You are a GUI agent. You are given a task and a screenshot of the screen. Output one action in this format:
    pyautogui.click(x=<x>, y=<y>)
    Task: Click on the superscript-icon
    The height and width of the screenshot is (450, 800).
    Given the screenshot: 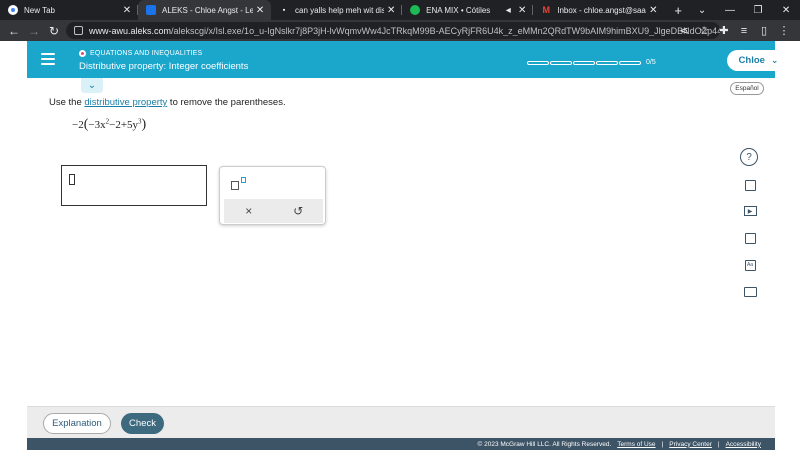 What is the action you would take?
    pyautogui.click(x=235, y=185)
    